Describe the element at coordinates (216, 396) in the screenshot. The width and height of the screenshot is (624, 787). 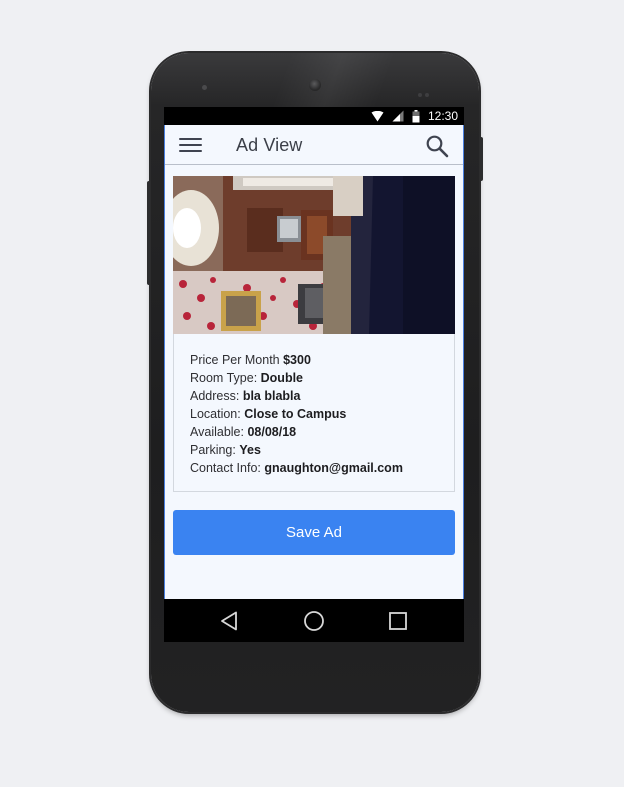
I see `address-label: Address:` at that location.